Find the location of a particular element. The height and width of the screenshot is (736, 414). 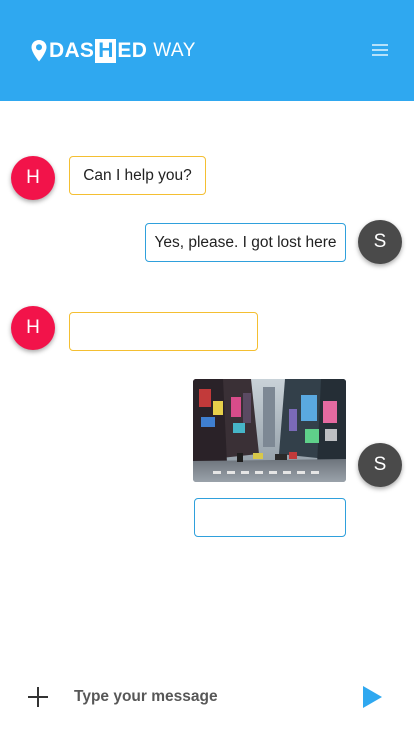

outgoing-message-bubble-empty is located at coordinates (270, 517).